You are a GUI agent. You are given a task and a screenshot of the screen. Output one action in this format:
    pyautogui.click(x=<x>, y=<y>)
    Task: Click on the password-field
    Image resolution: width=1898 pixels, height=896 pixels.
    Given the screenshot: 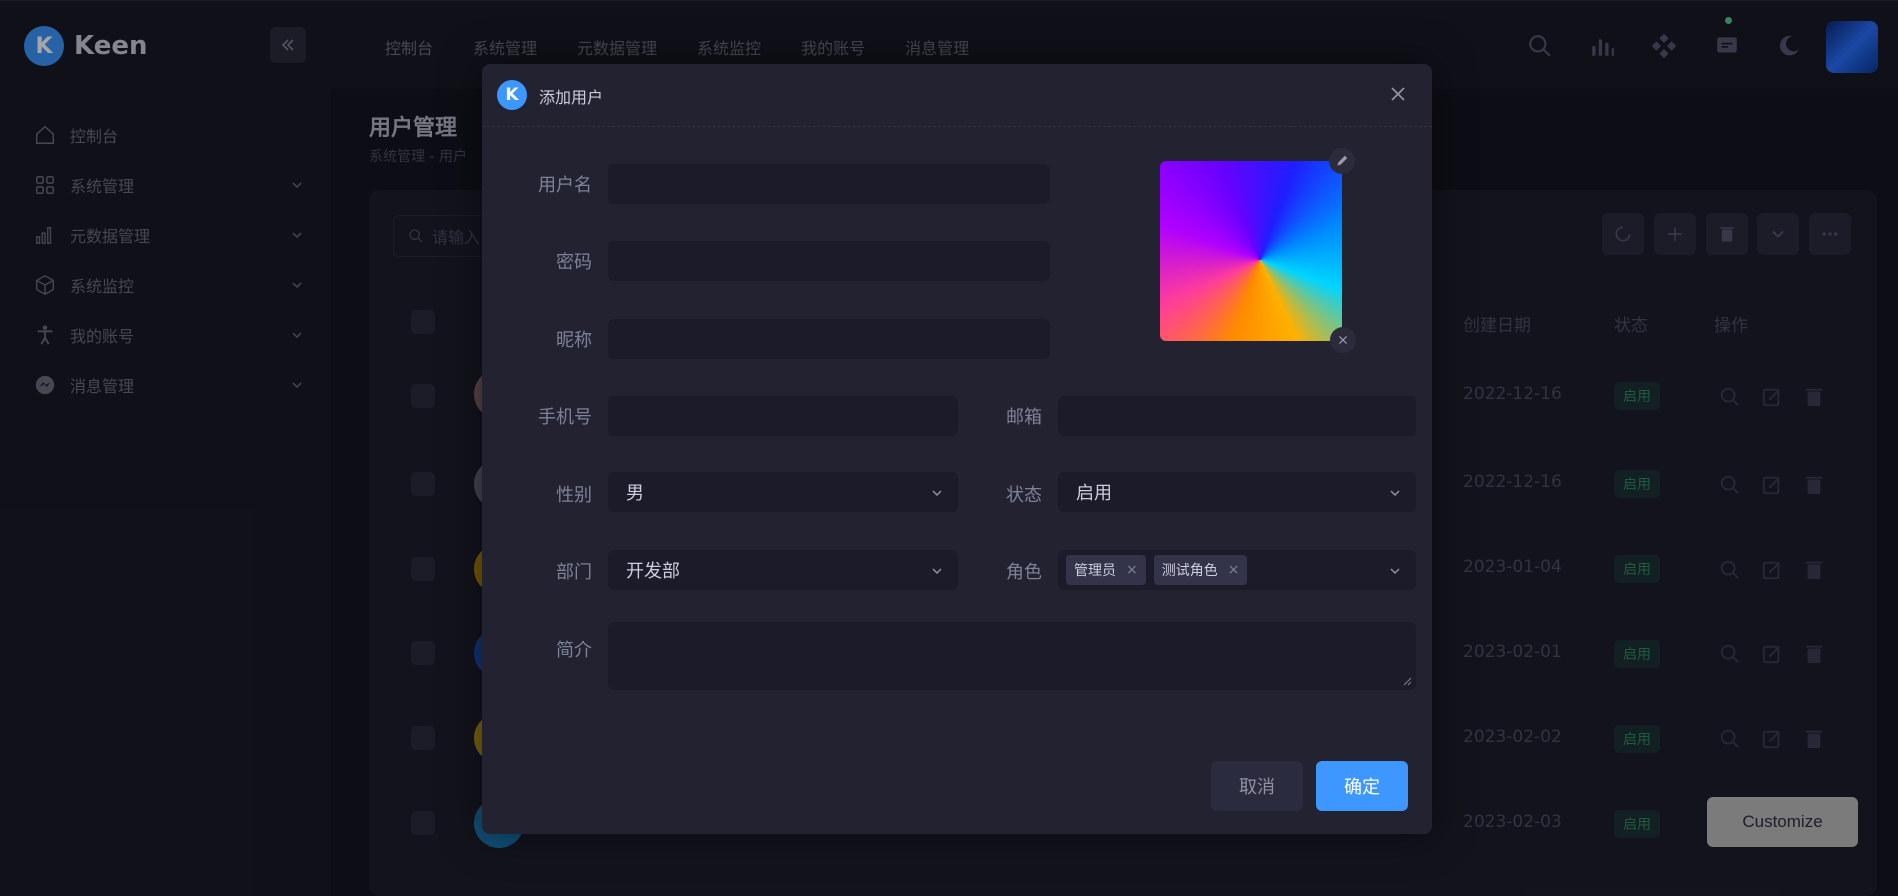 What is the action you would take?
    pyautogui.click(x=829, y=261)
    